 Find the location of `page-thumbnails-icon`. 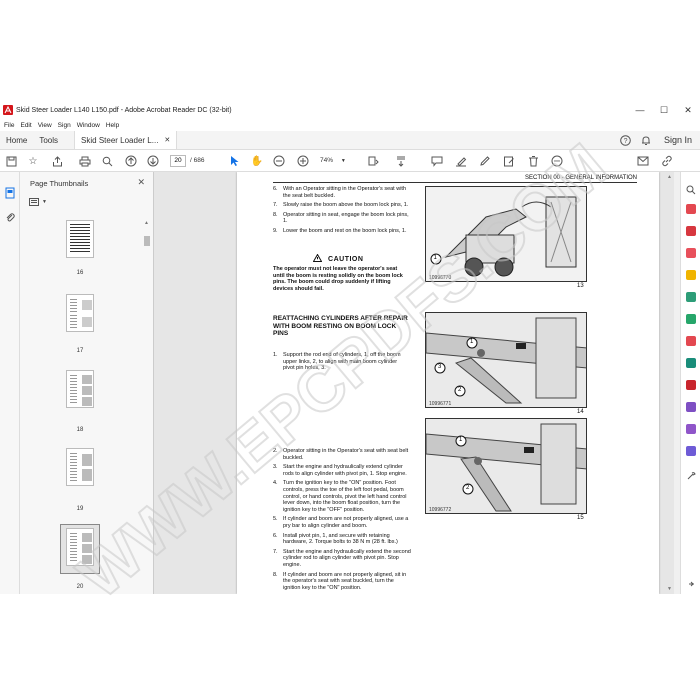

page-thumbnails-icon is located at coordinates (10, 195).